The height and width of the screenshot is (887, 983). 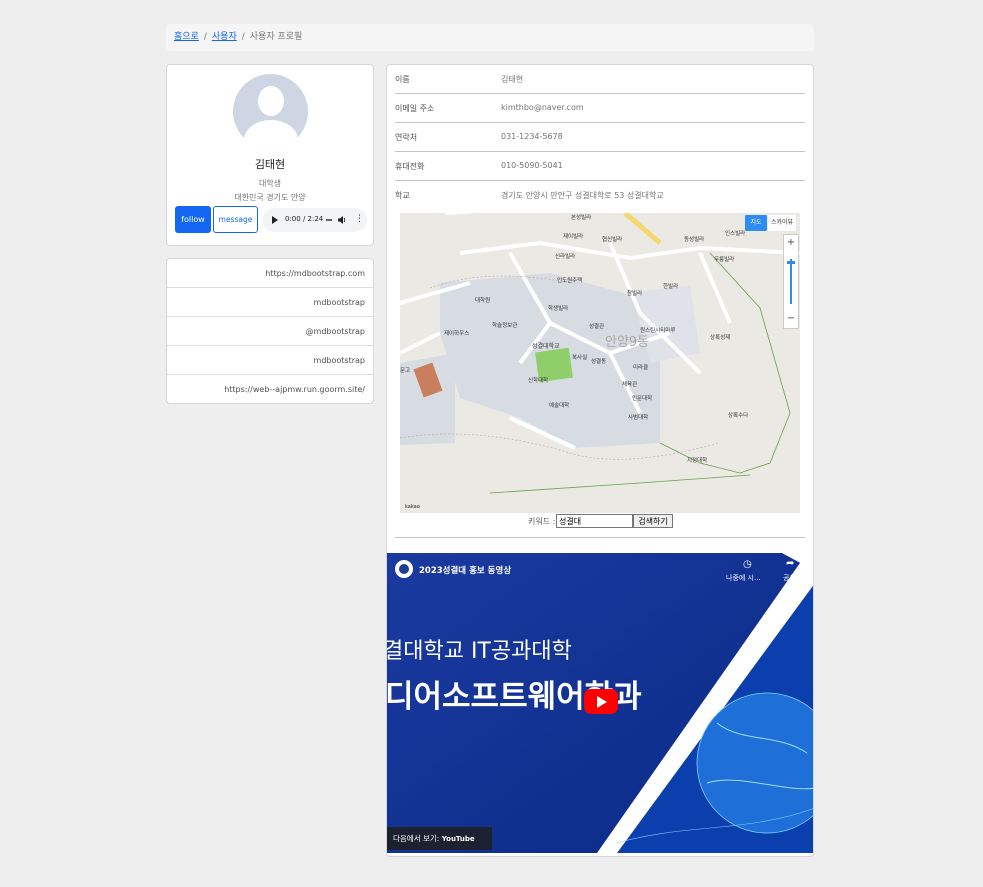 I want to click on map-label: 인문대학, so click(x=642, y=399).